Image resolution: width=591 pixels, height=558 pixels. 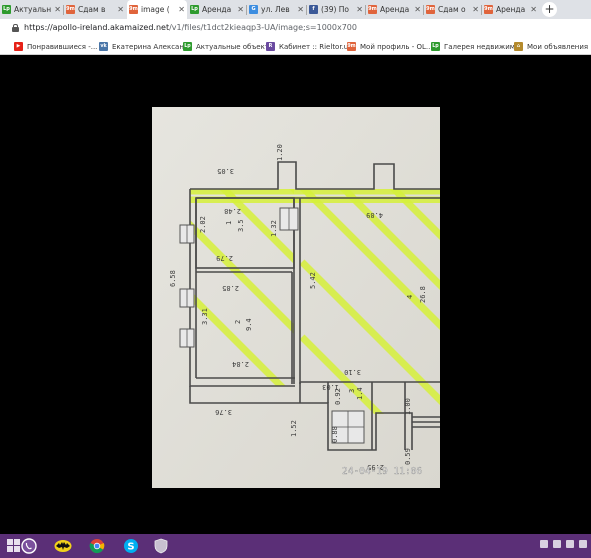 What do you see at coordinates (270, 46) in the screenshot?
I see `rieltor-icon: R` at bounding box center [270, 46].